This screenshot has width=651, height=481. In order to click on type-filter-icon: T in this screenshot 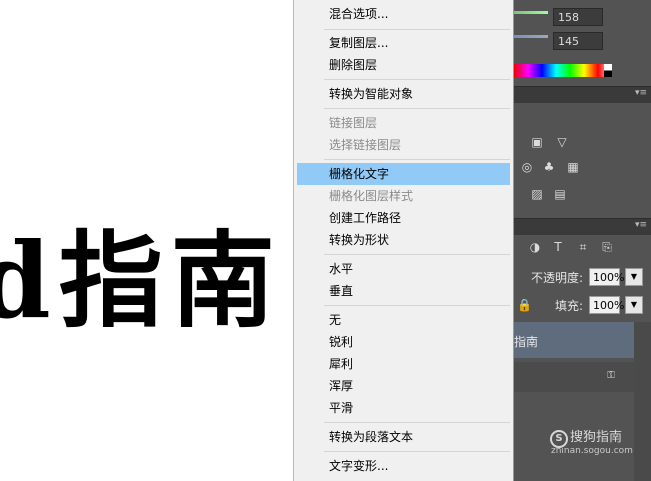, I will do `click(558, 247)`.